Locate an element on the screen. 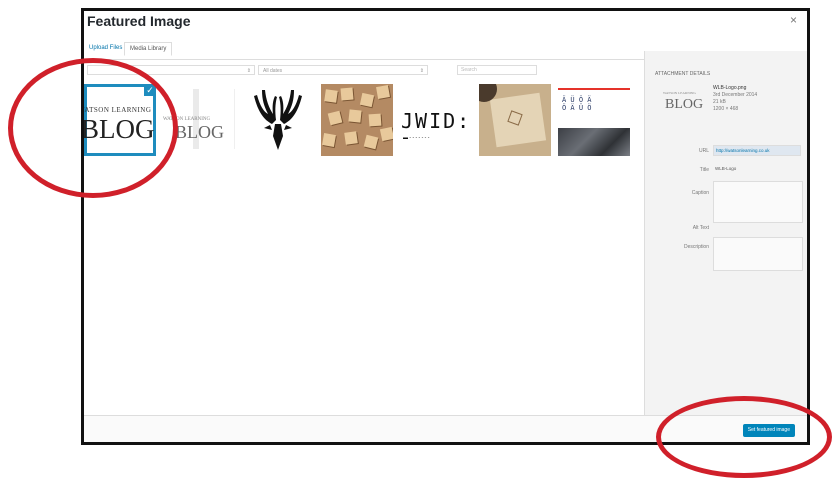  attachment-blog-logo-selected: WATSON LEARNING BLOG ✓ is located at coordinates (120, 120).